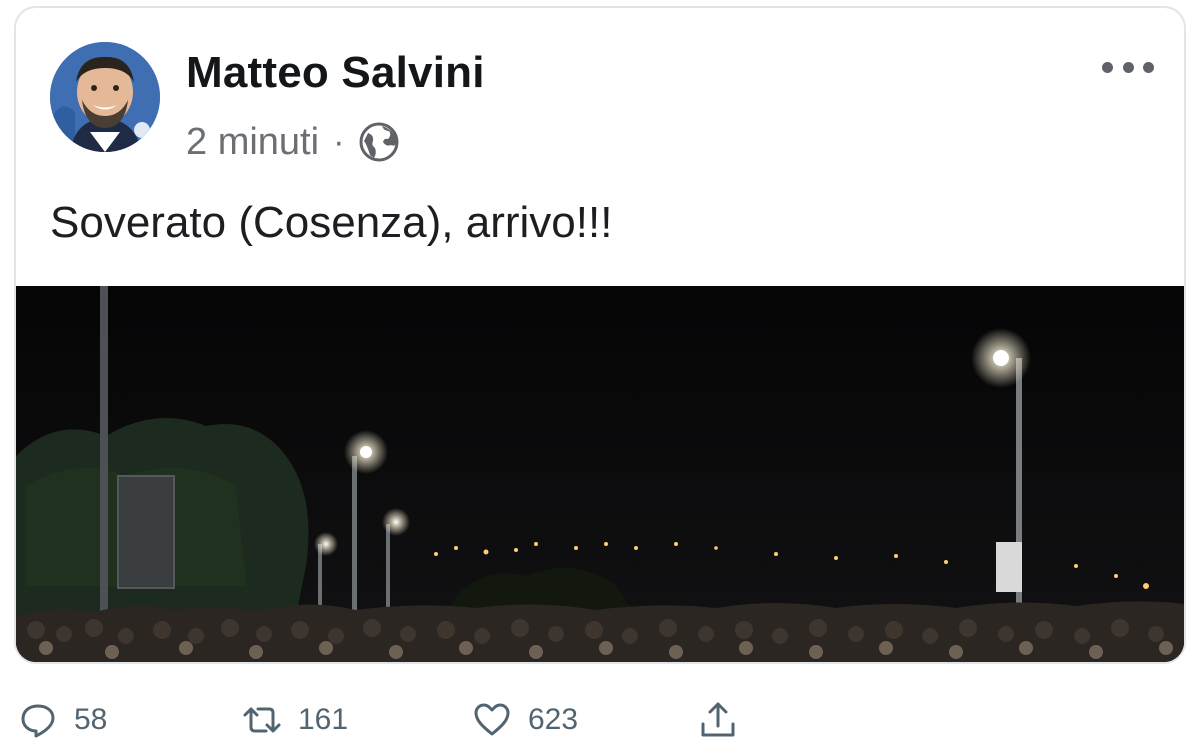  Describe the element at coordinates (398, 720) in the screenshot. I see `tweet-actions: 58 161 623` at that location.